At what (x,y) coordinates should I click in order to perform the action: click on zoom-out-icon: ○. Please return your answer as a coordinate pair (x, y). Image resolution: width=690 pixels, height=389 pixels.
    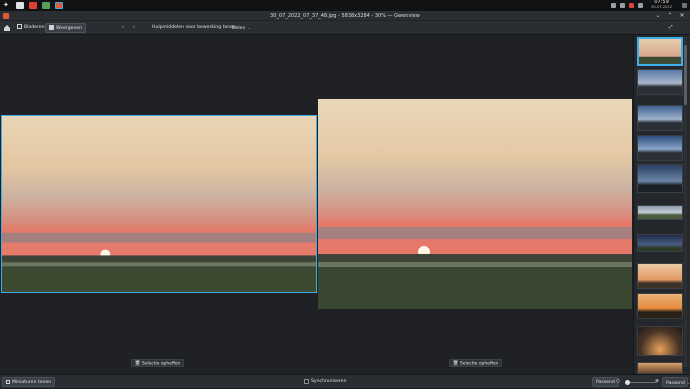
    Looking at the image, I should click on (618, 382).